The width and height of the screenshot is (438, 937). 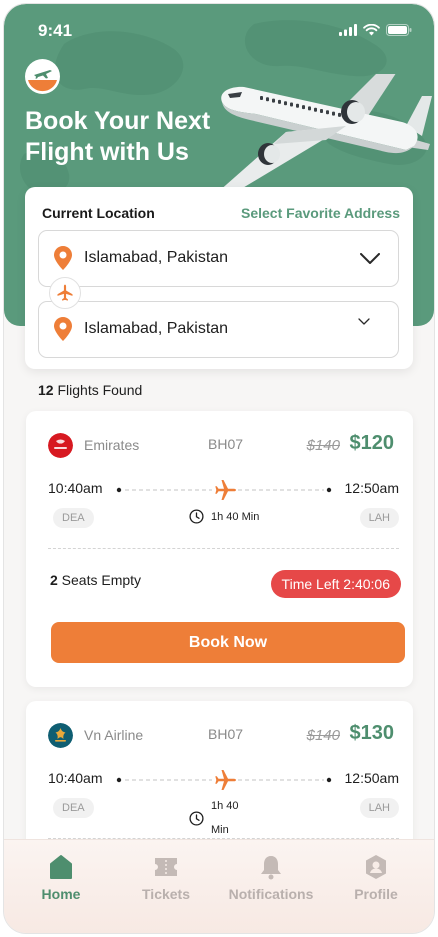 I want to click on flights-found-count: 12 Flights Found, so click(x=90, y=390).